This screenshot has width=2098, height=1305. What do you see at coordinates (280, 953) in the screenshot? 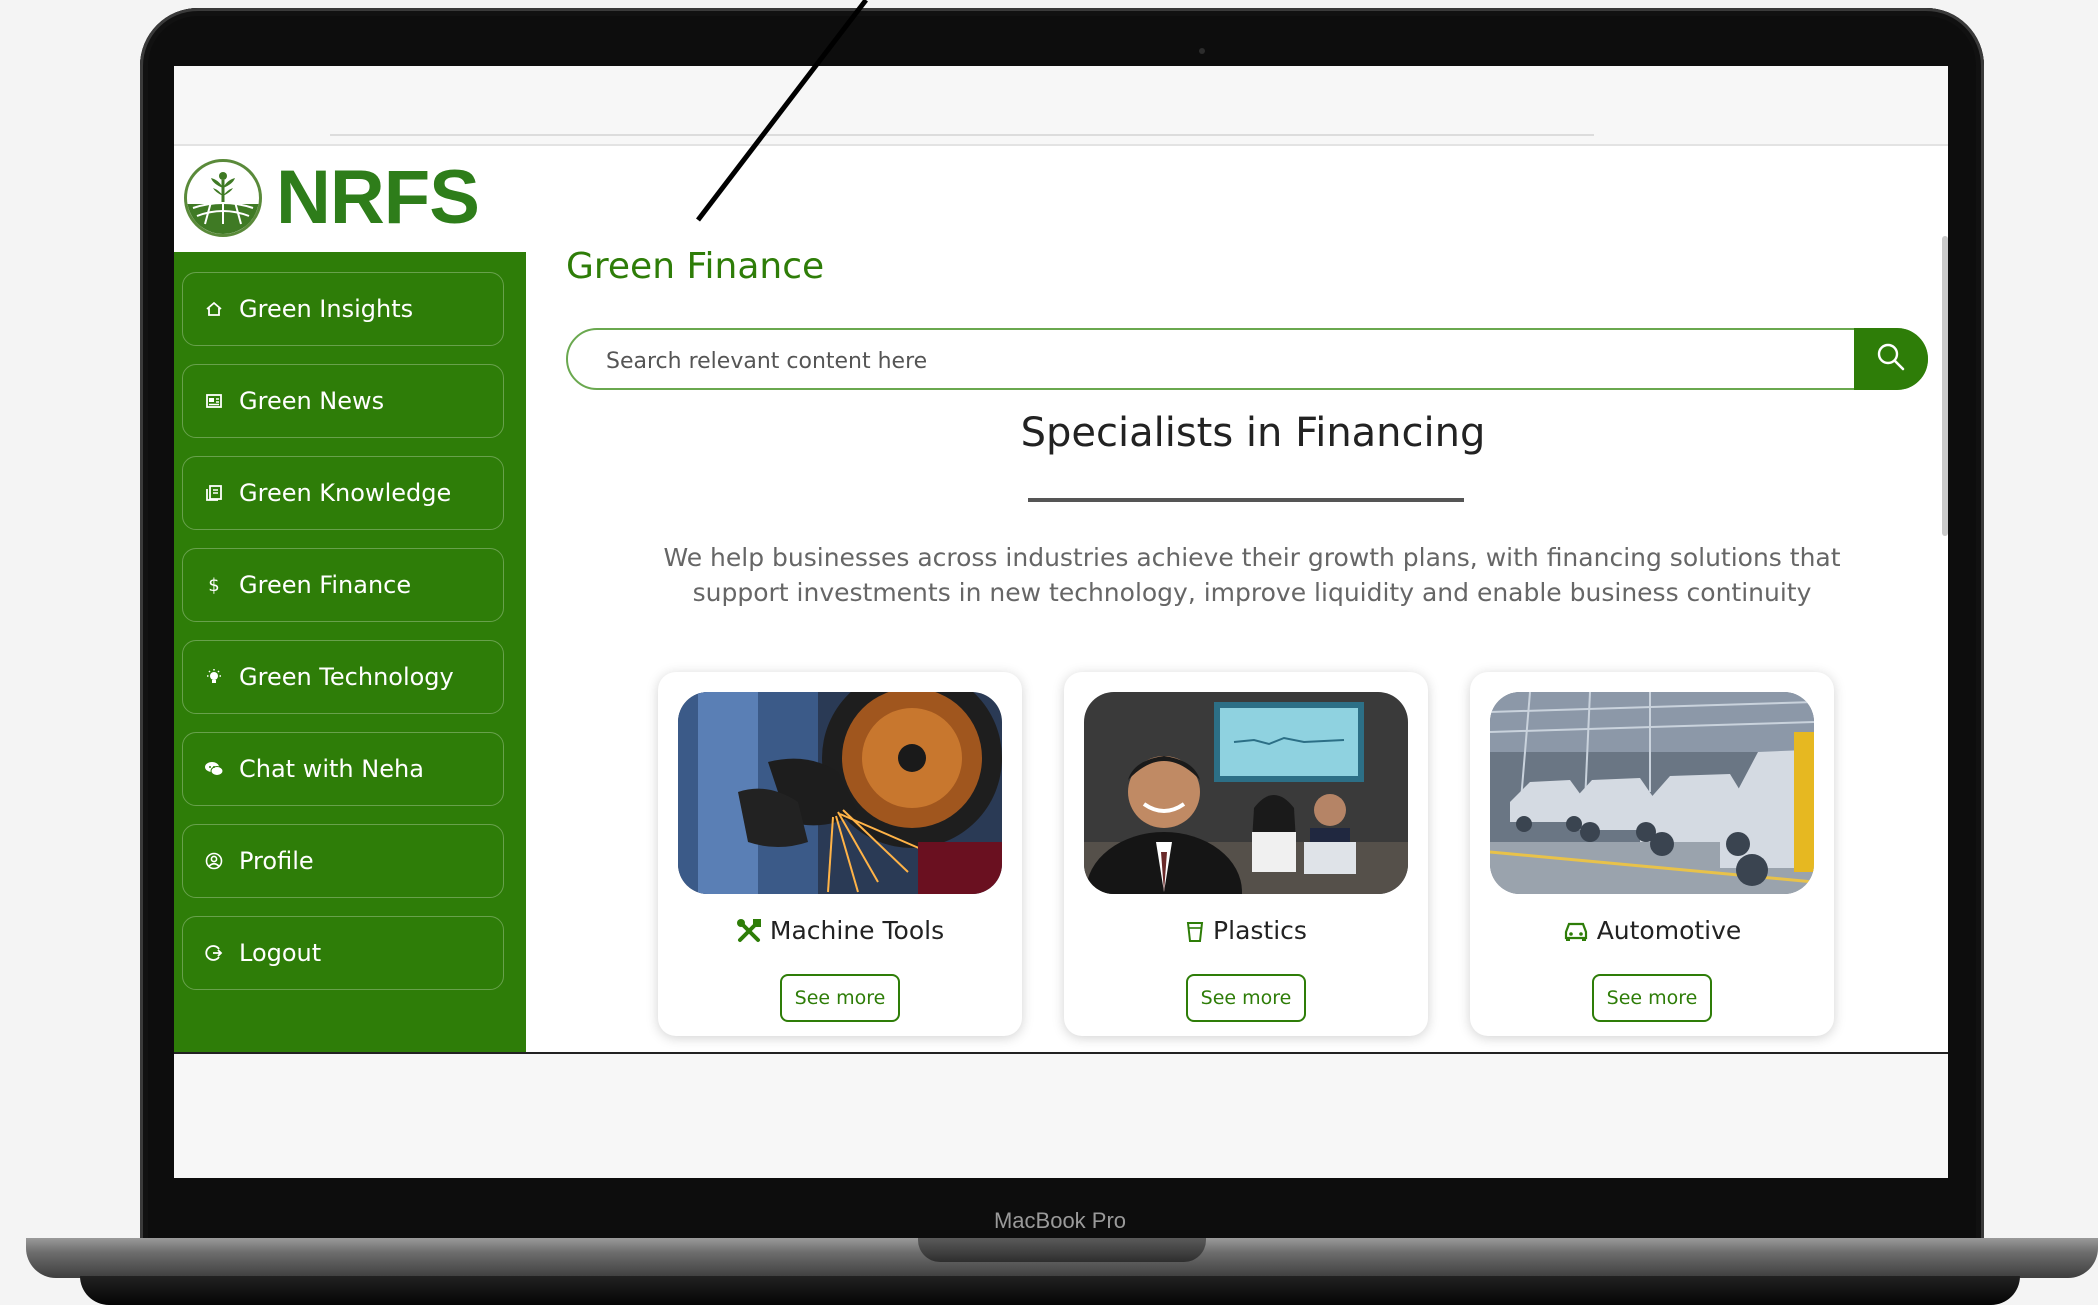
I see `sidebar-item-label: Logout` at bounding box center [280, 953].